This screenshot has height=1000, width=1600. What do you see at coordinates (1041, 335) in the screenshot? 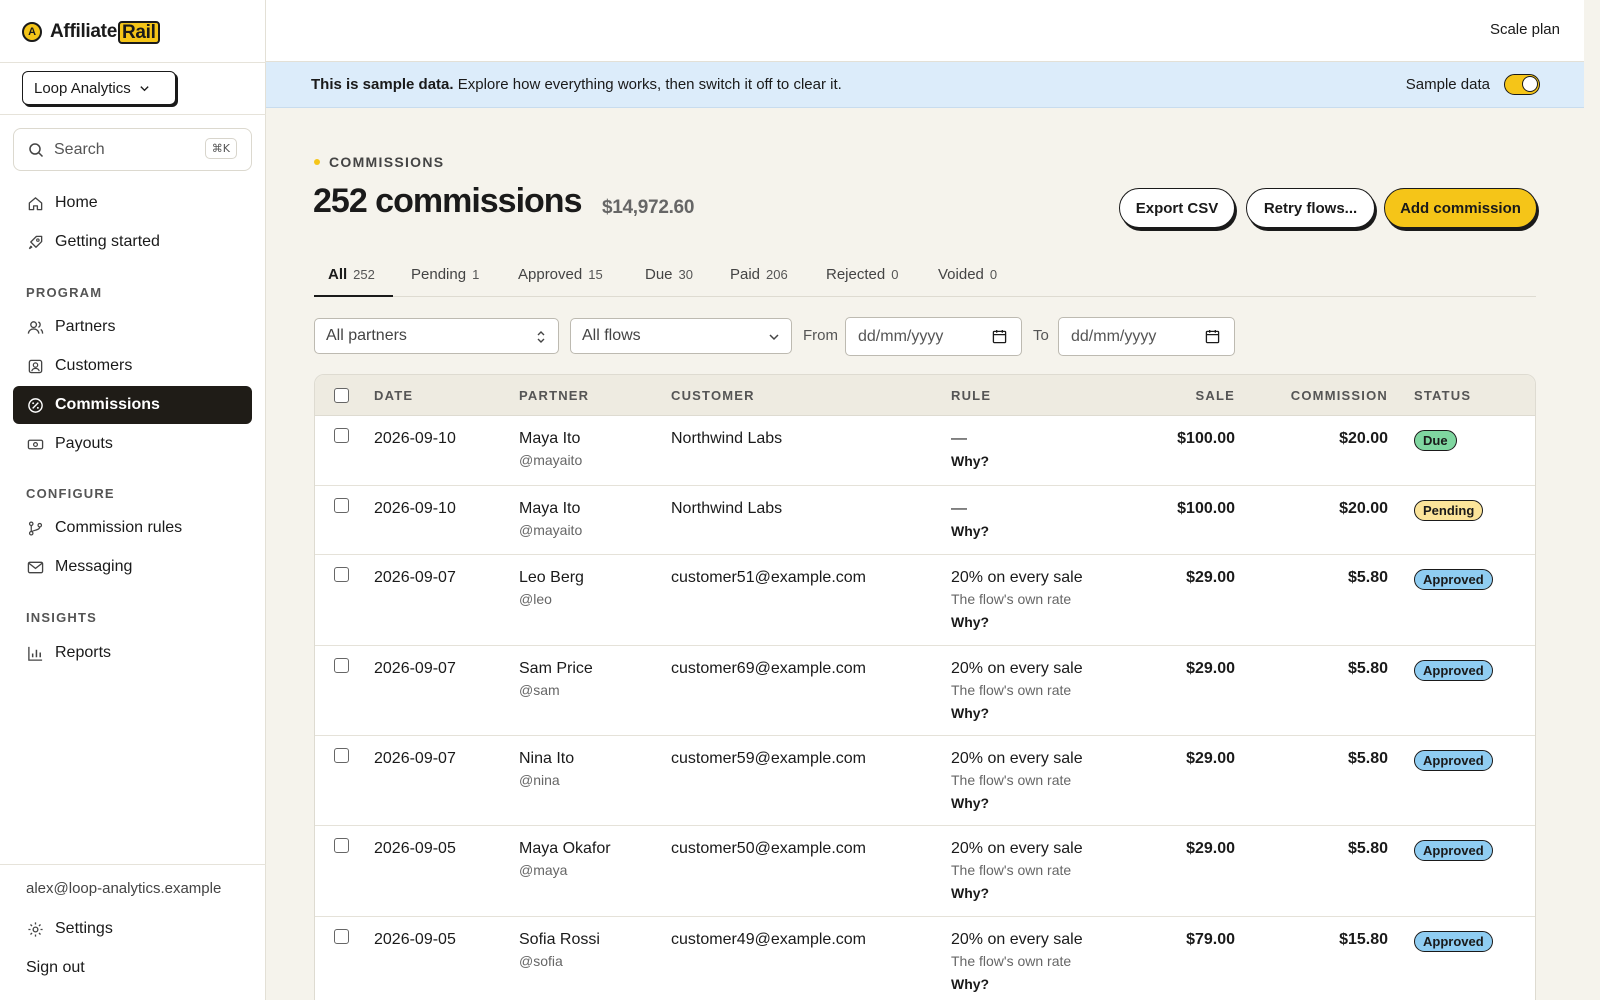
I see `to-date-label: To` at bounding box center [1041, 335].